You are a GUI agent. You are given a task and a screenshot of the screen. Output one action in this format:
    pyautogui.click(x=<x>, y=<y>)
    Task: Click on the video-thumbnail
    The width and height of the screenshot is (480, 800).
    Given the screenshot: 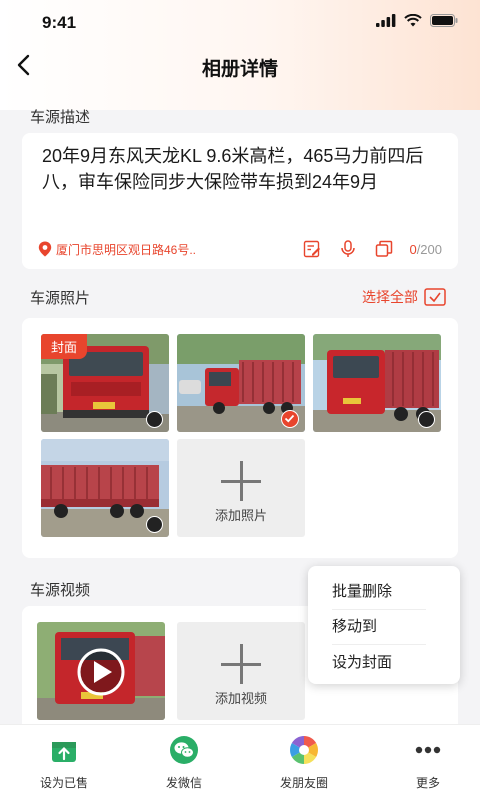 What is the action you would take?
    pyautogui.click(x=101, y=671)
    